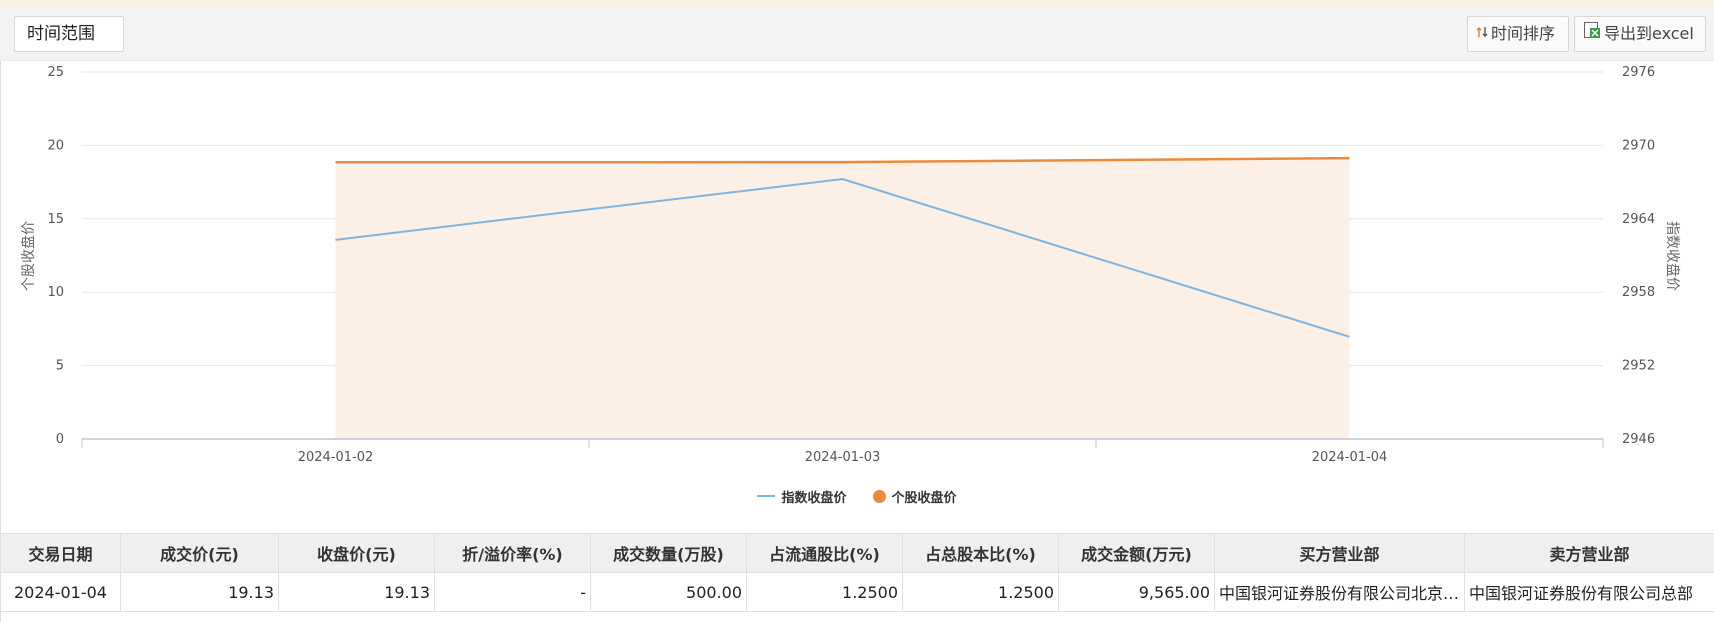 Image resolution: width=1714 pixels, height=622 pixels. Describe the element at coordinates (1136, 553) in the screenshot. I see `header-amount: 成交金额(万元)` at that location.